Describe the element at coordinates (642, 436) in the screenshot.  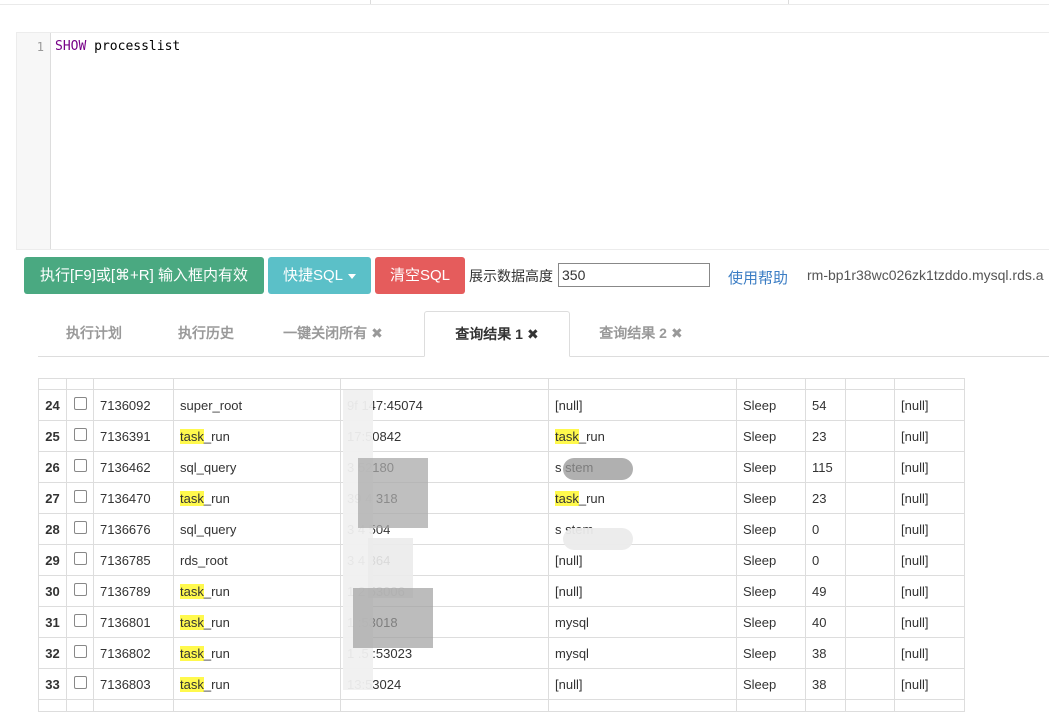
I see `db-cell: task_run` at that location.